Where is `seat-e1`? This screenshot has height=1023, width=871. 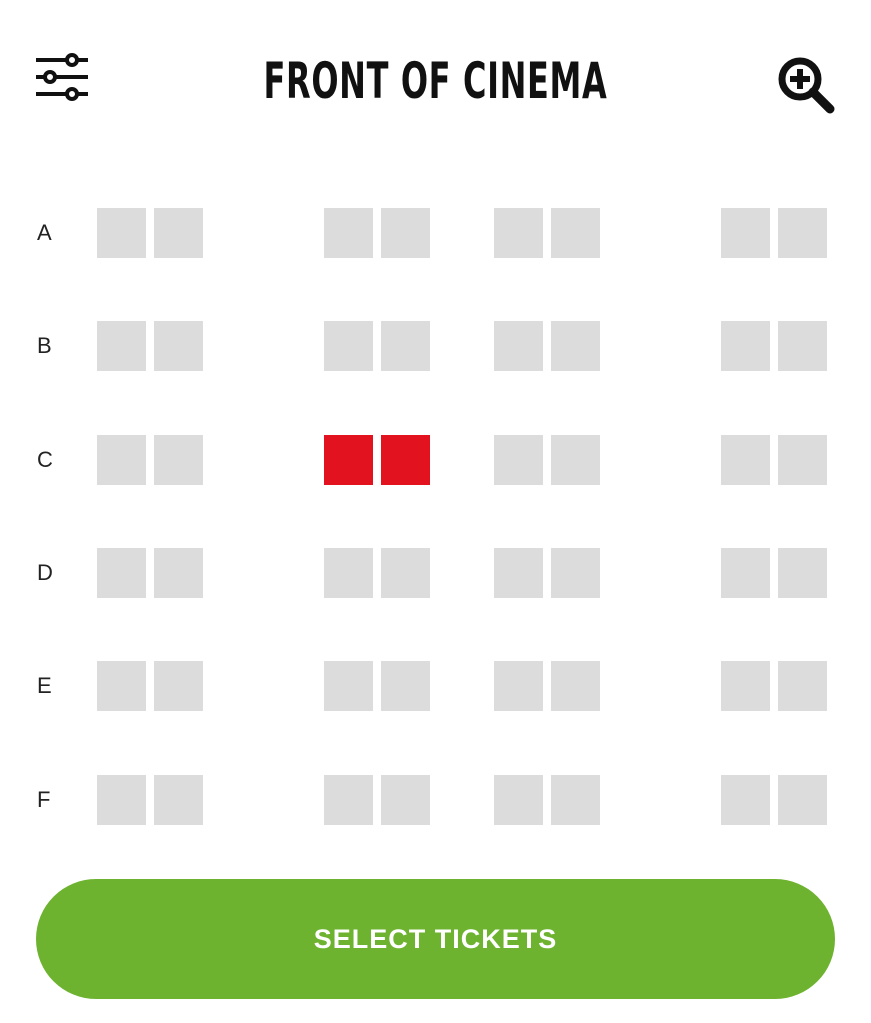
seat-e1 is located at coordinates (121, 686).